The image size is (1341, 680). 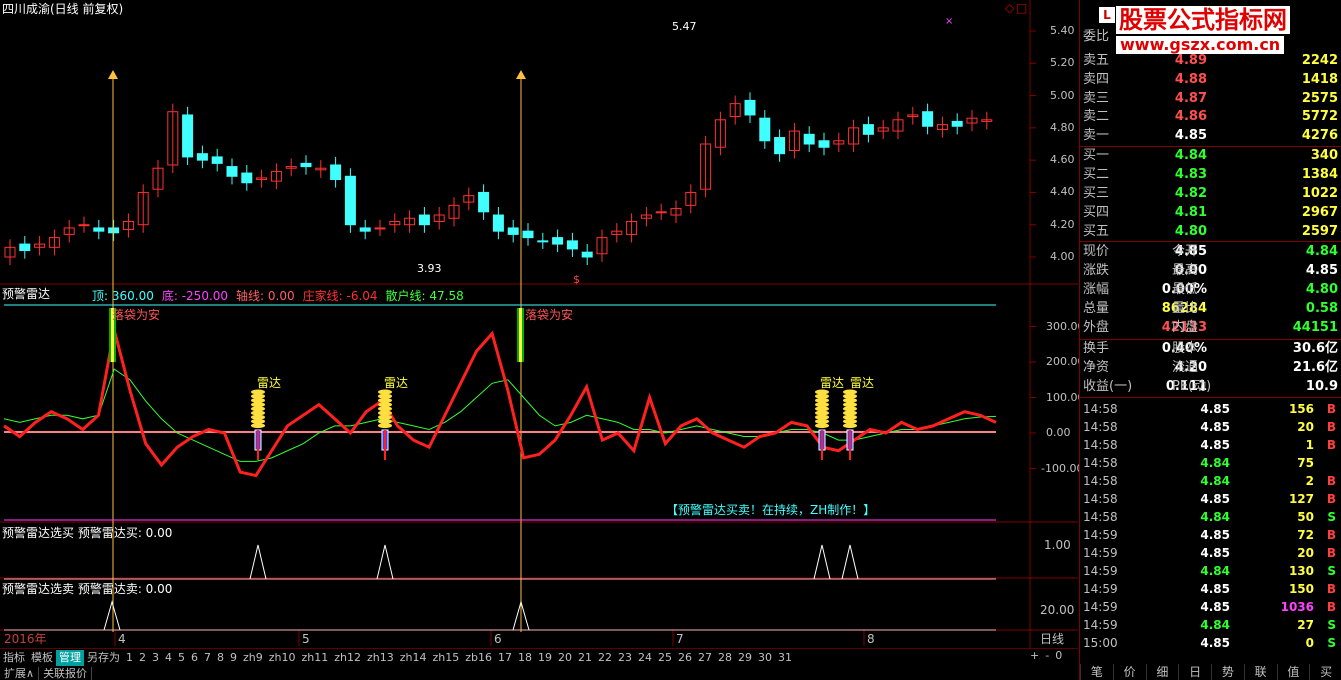 I want to click on legend-item: 庄家线: -6.04, so click(x=340, y=296).